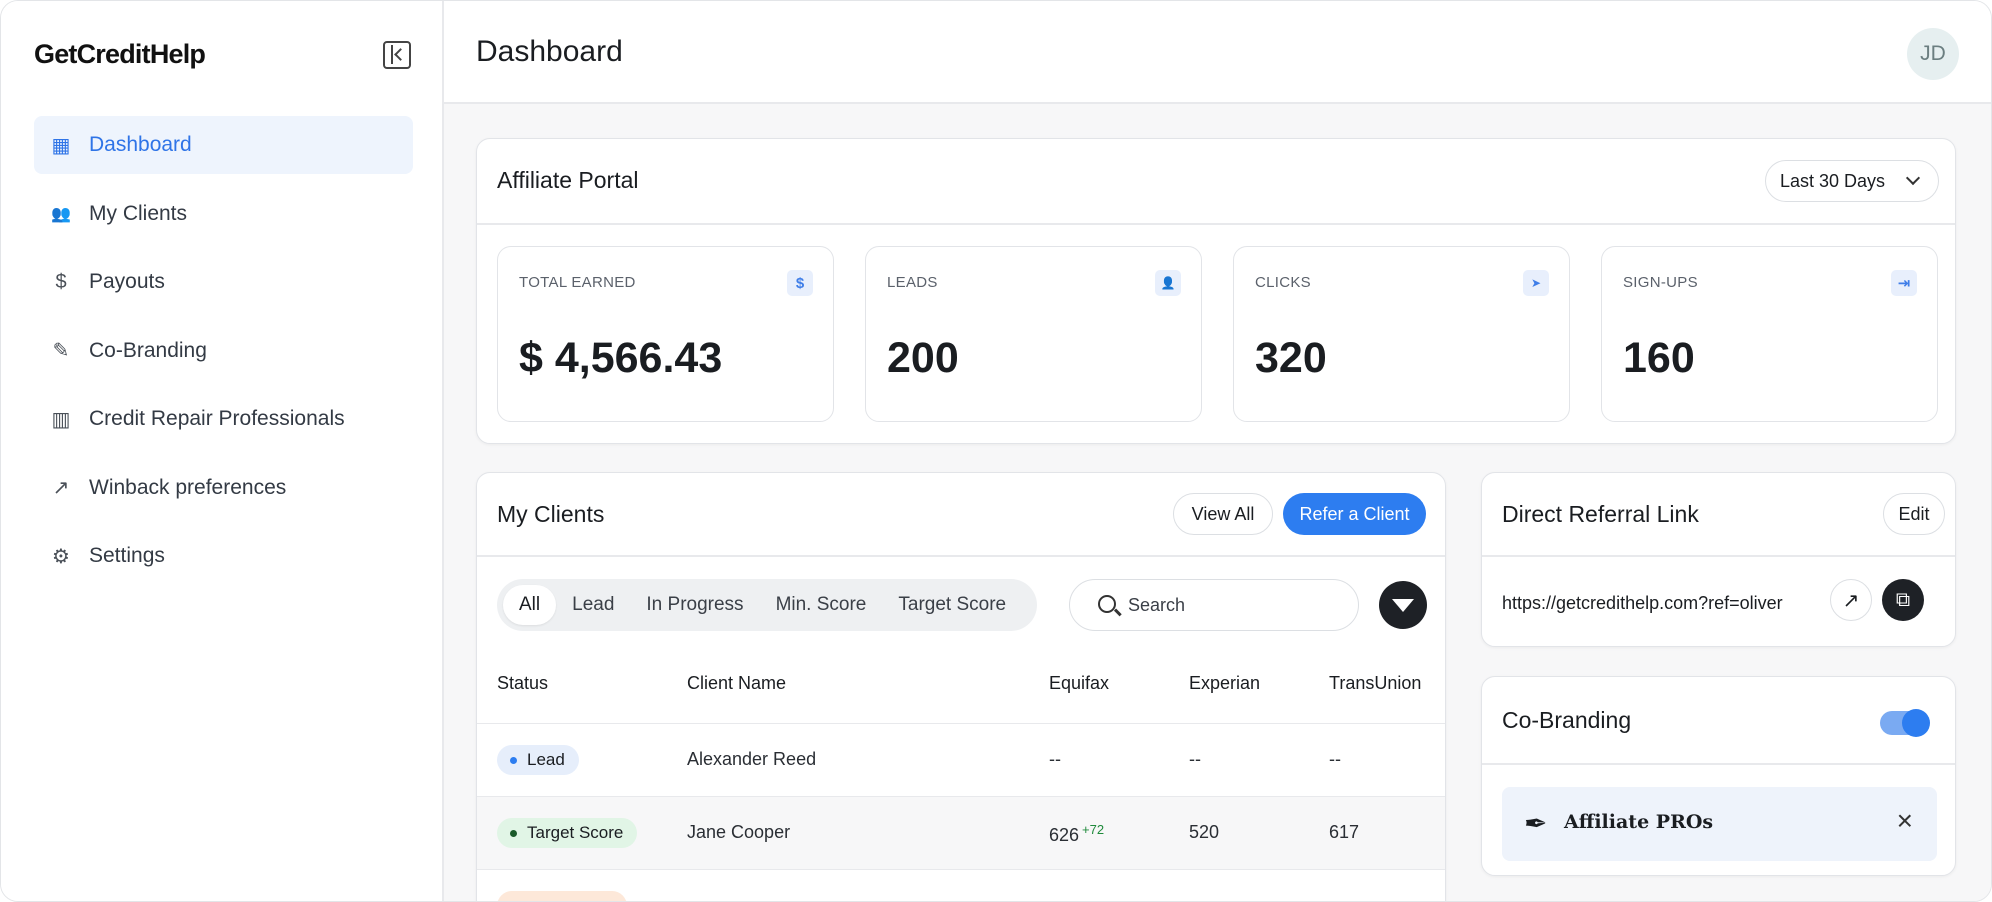 The image size is (1992, 902). Describe the element at coordinates (739, 832) in the screenshot. I see `client-name: Jane Cooper` at that location.